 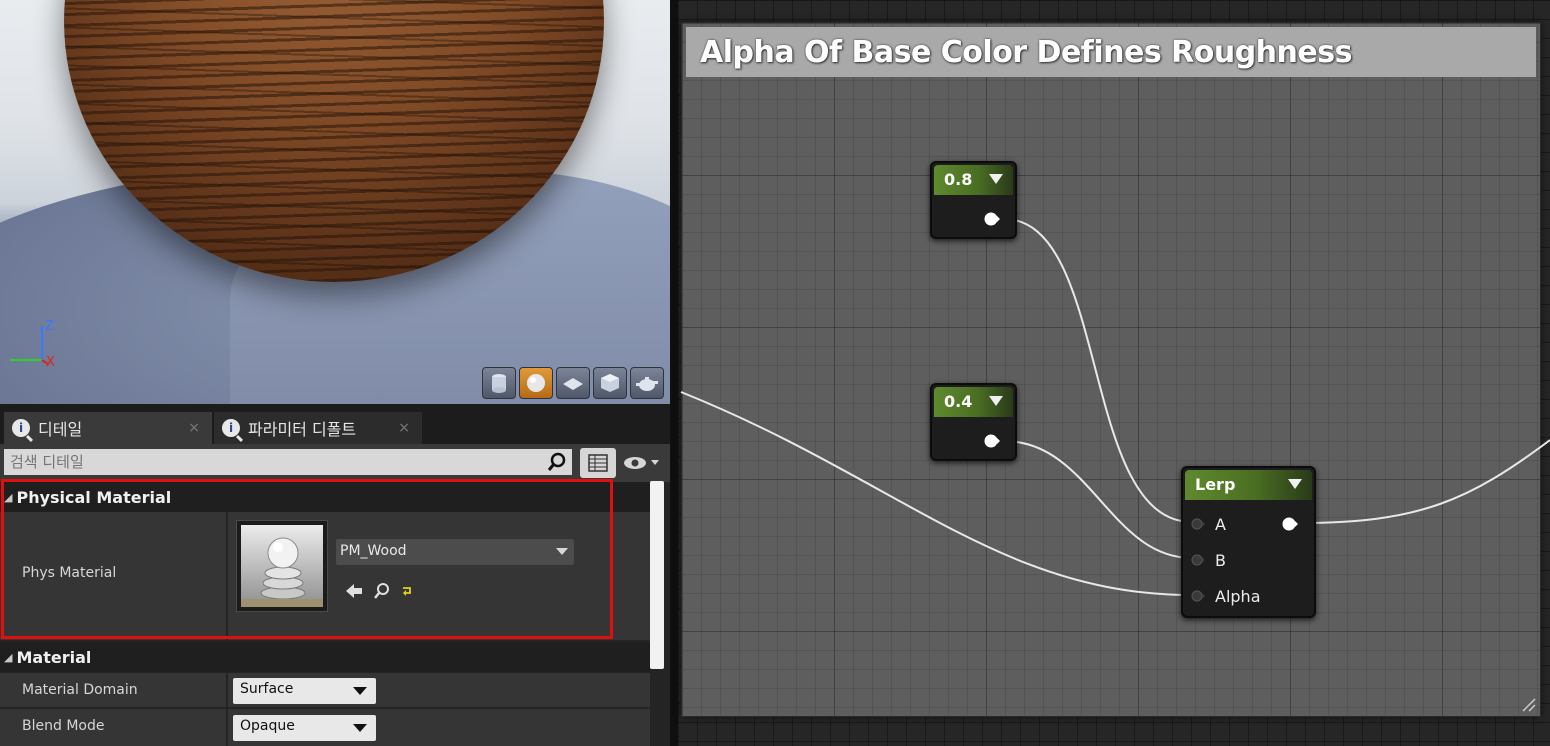 I want to click on blend-mode-value: Opaque, so click(x=267, y=726).